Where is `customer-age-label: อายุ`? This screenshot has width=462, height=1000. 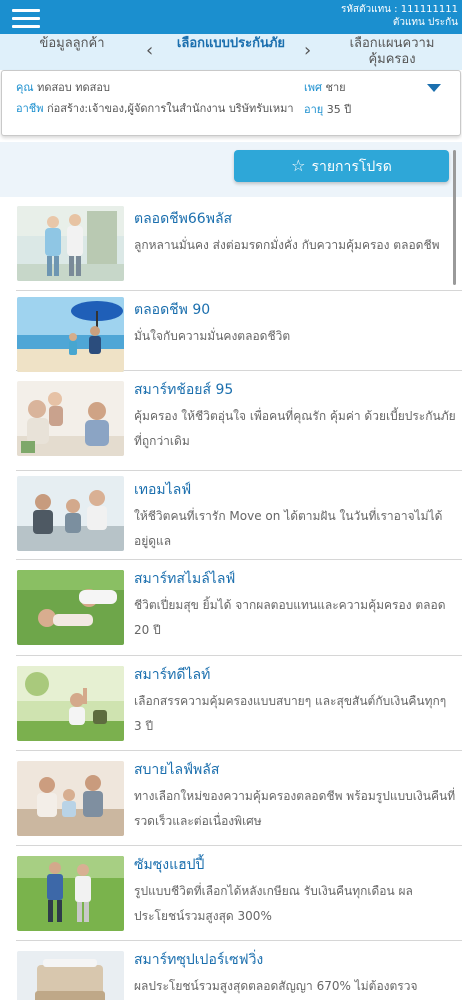
customer-age-label: อายุ is located at coordinates (314, 109).